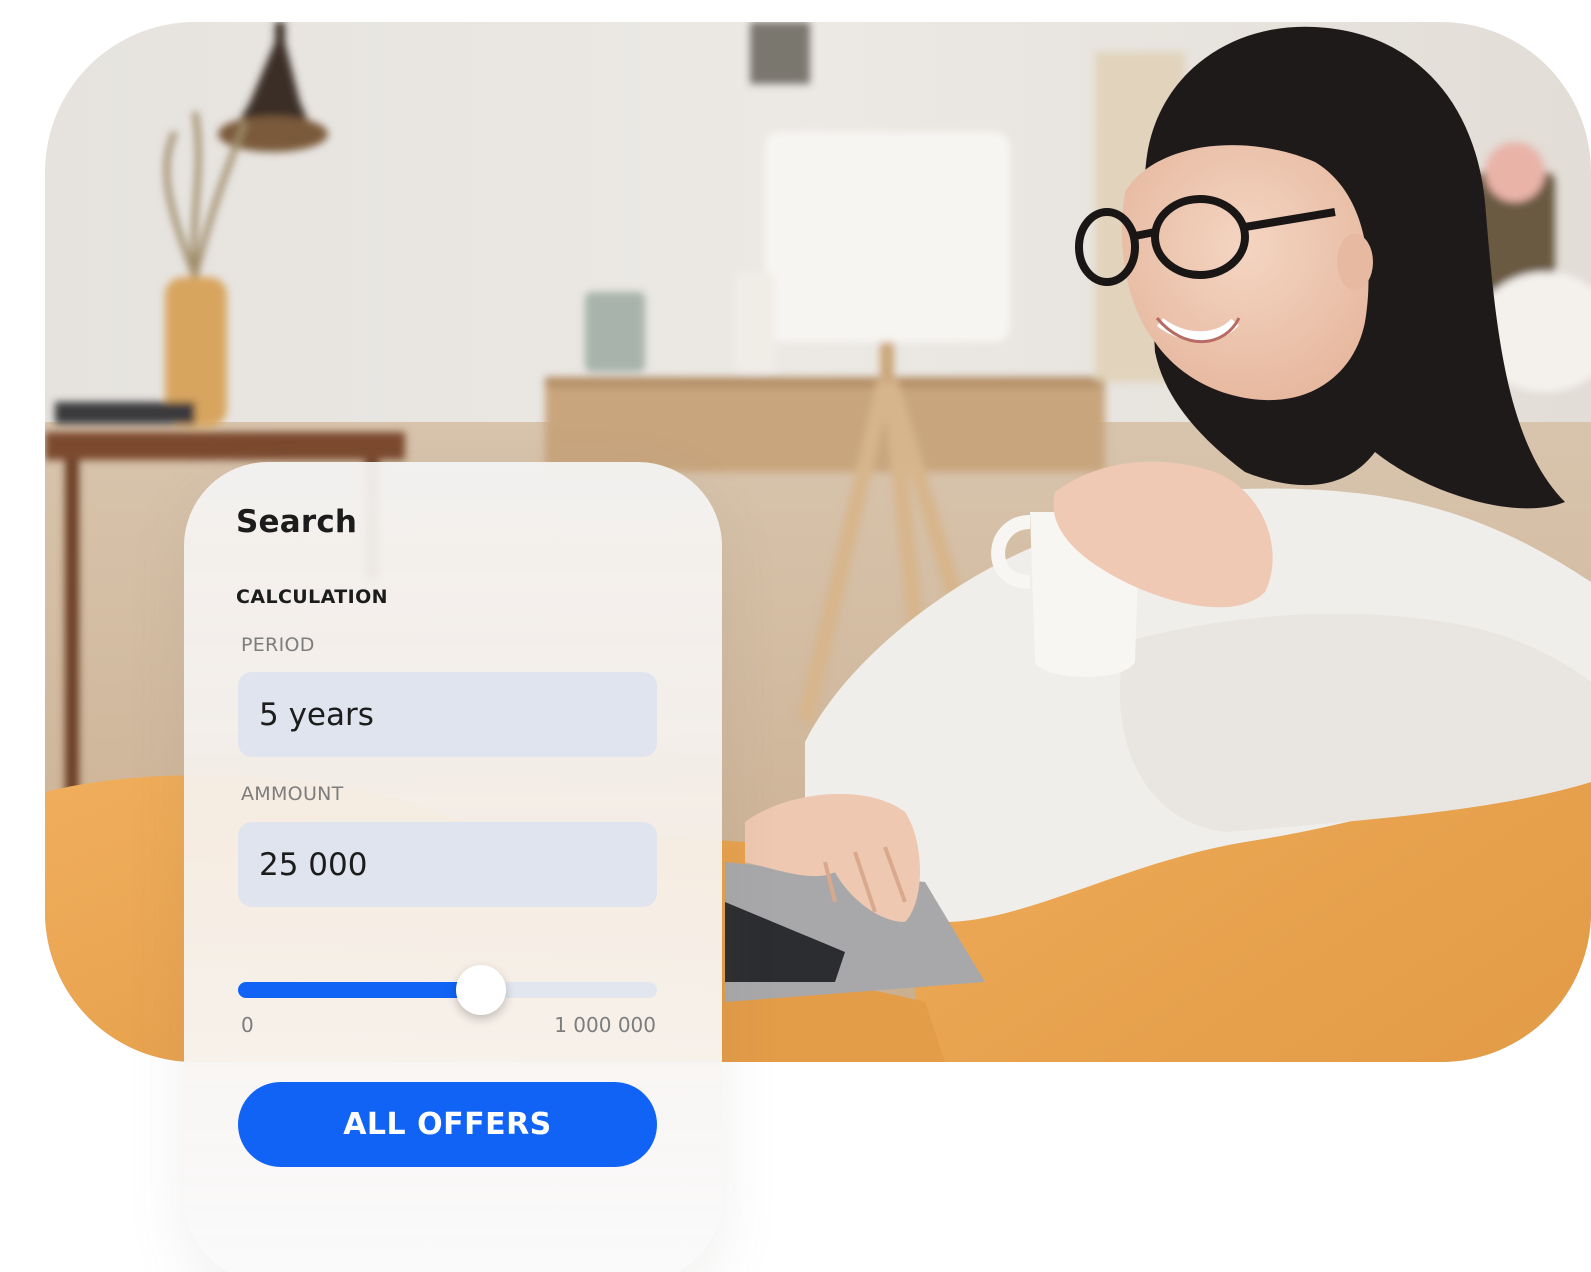 This screenshot has height=1272, width=1591. I want to click on slider-thumb, so click(481, 990).